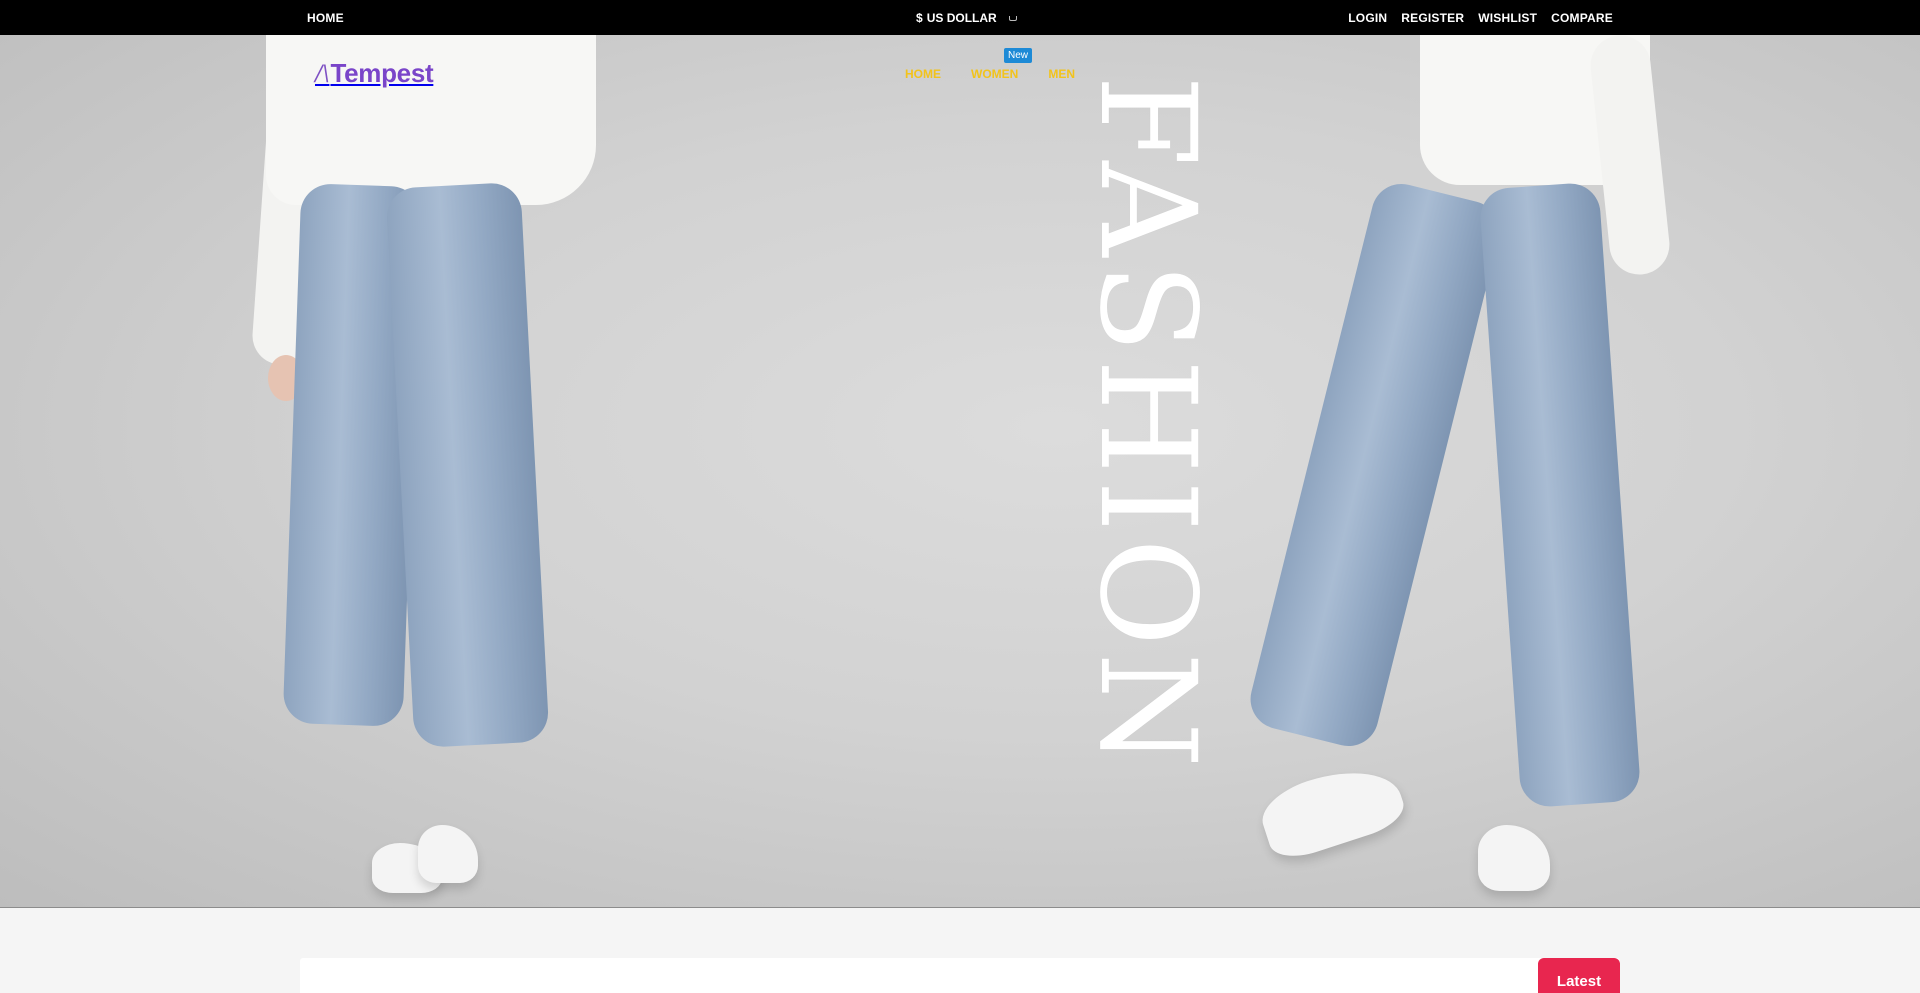 This screenshot has width=1920, height=993. Describe the element at coordinates (1507, 18) in the screenshot. I see `wishlist-link: WISHLIST` at that location.